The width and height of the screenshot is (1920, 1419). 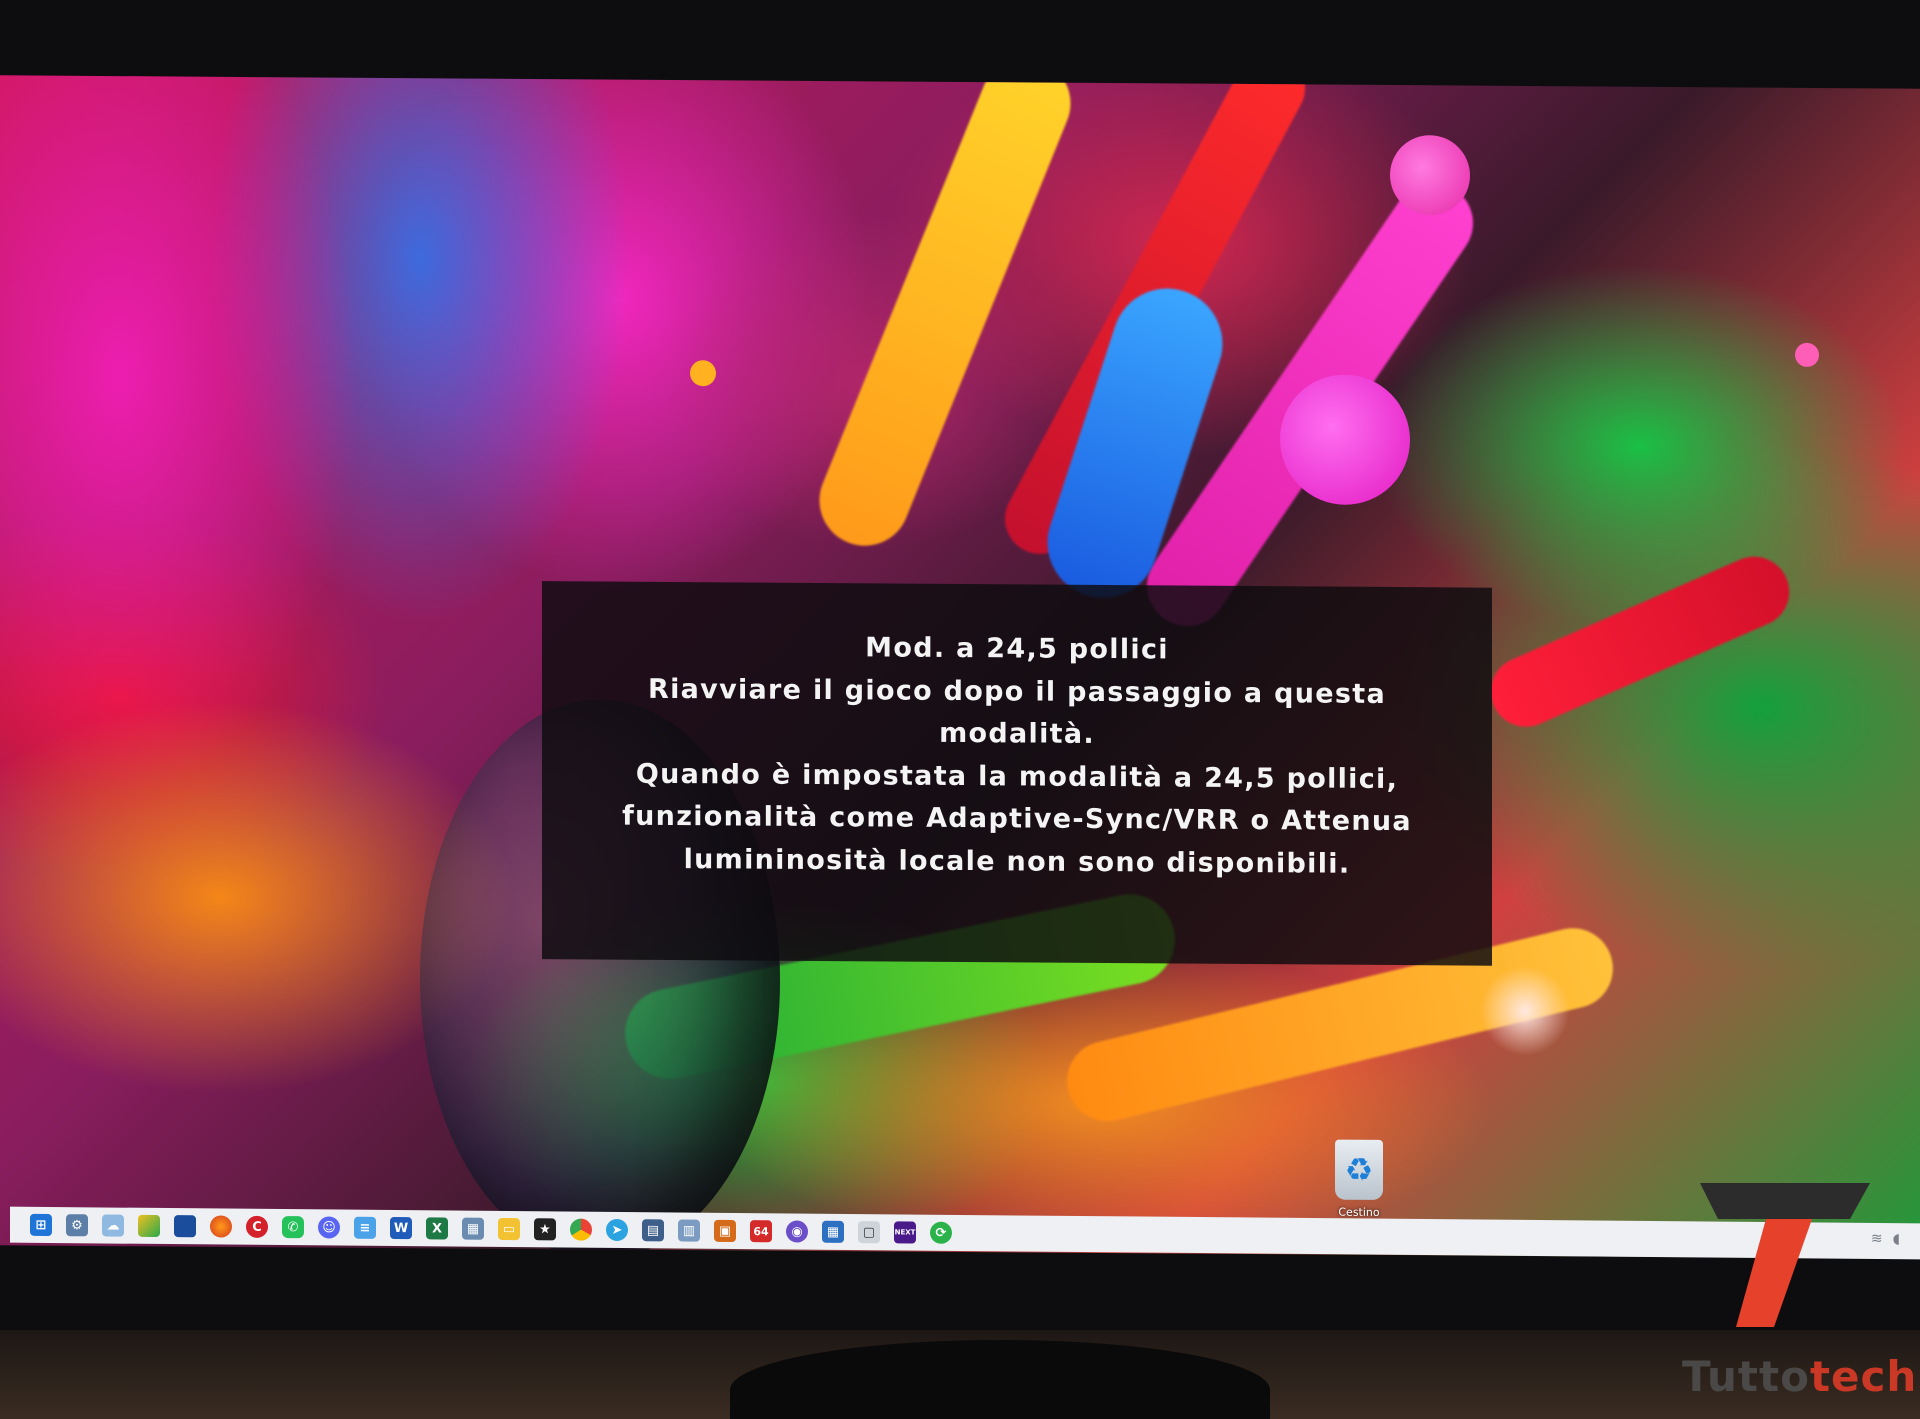 What do you see at coordinates (41, 1225) in the screenshot?
I see `windows-start-icon: ⊞` at bounding box center [41, 1225].